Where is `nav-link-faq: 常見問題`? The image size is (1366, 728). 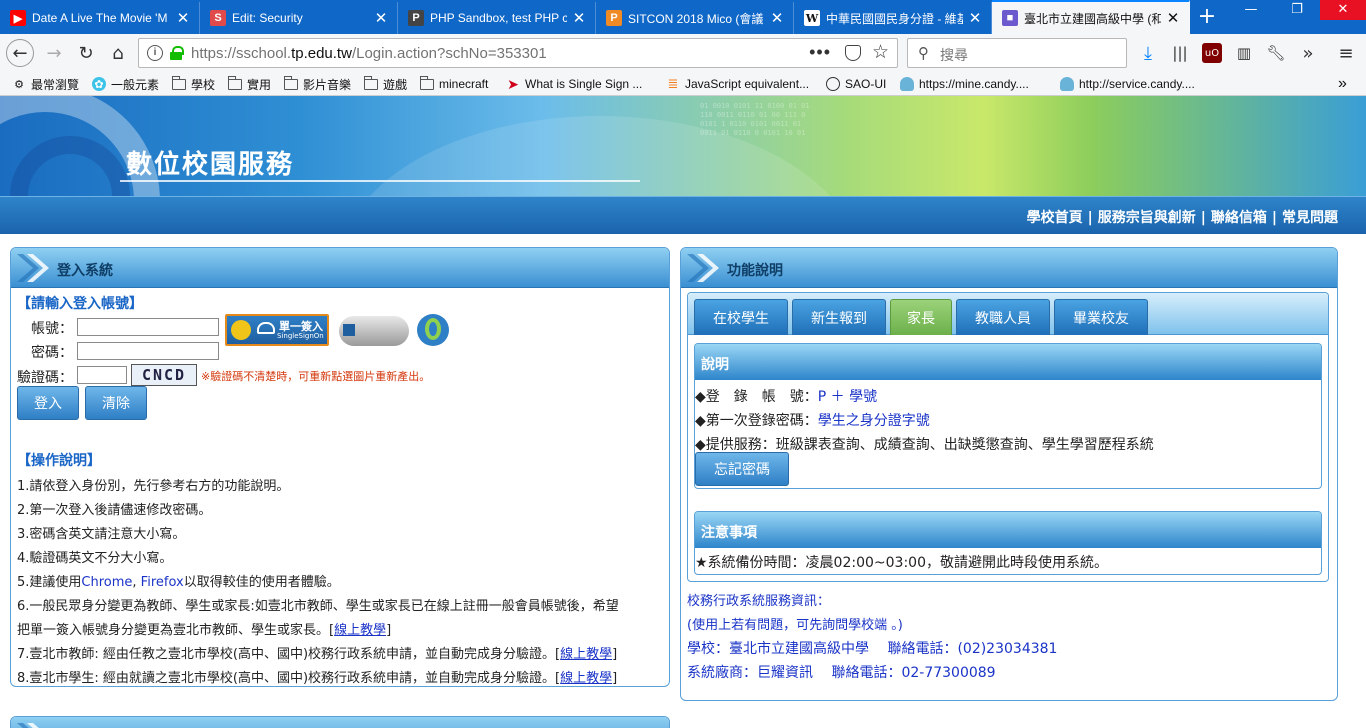
nav-link-faq: 常見問題 is located at coordinates (1310, 218).